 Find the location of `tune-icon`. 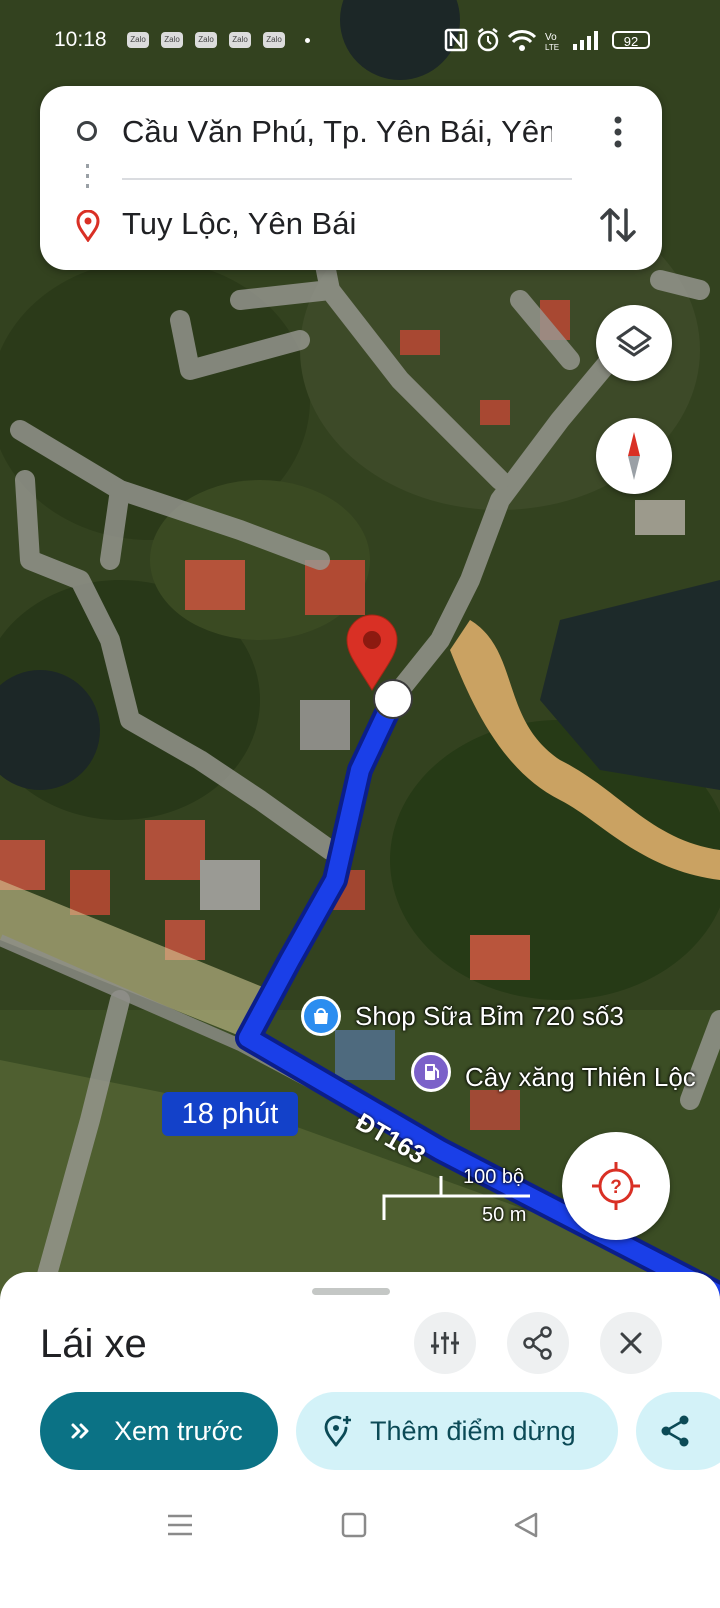

tune-icon is located at coordinates (445, 1343).